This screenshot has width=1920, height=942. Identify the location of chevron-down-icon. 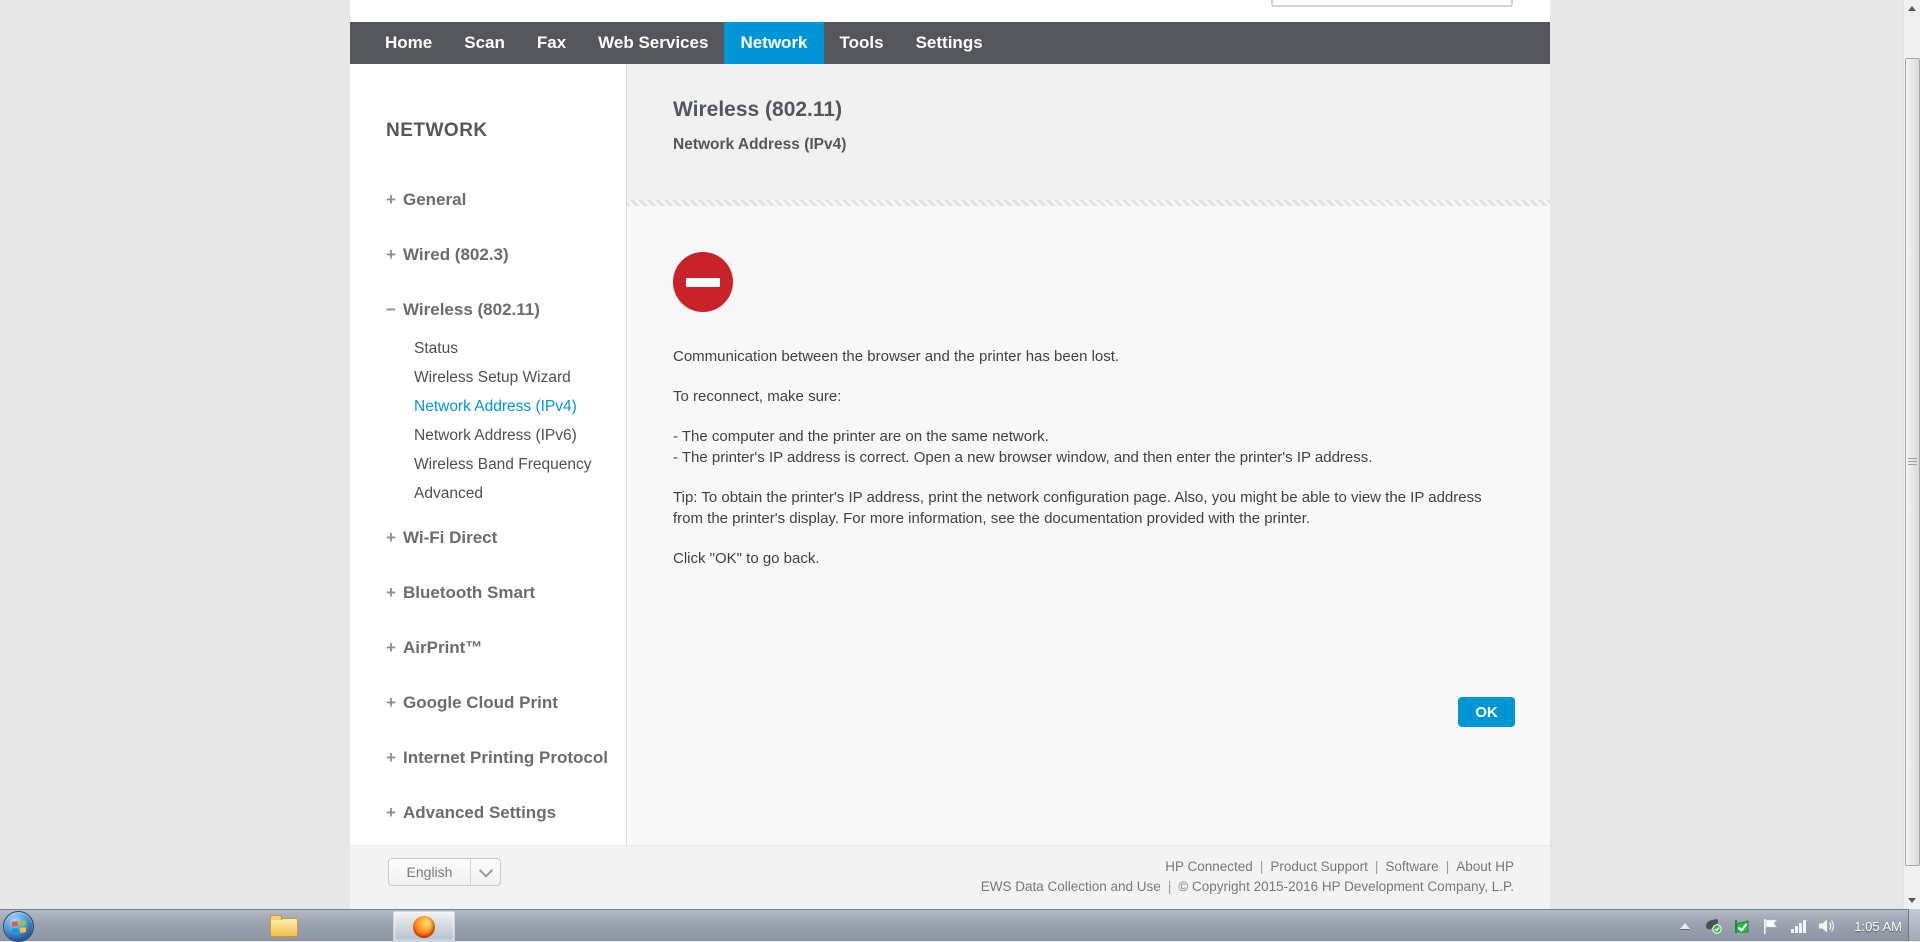
(485, 870).